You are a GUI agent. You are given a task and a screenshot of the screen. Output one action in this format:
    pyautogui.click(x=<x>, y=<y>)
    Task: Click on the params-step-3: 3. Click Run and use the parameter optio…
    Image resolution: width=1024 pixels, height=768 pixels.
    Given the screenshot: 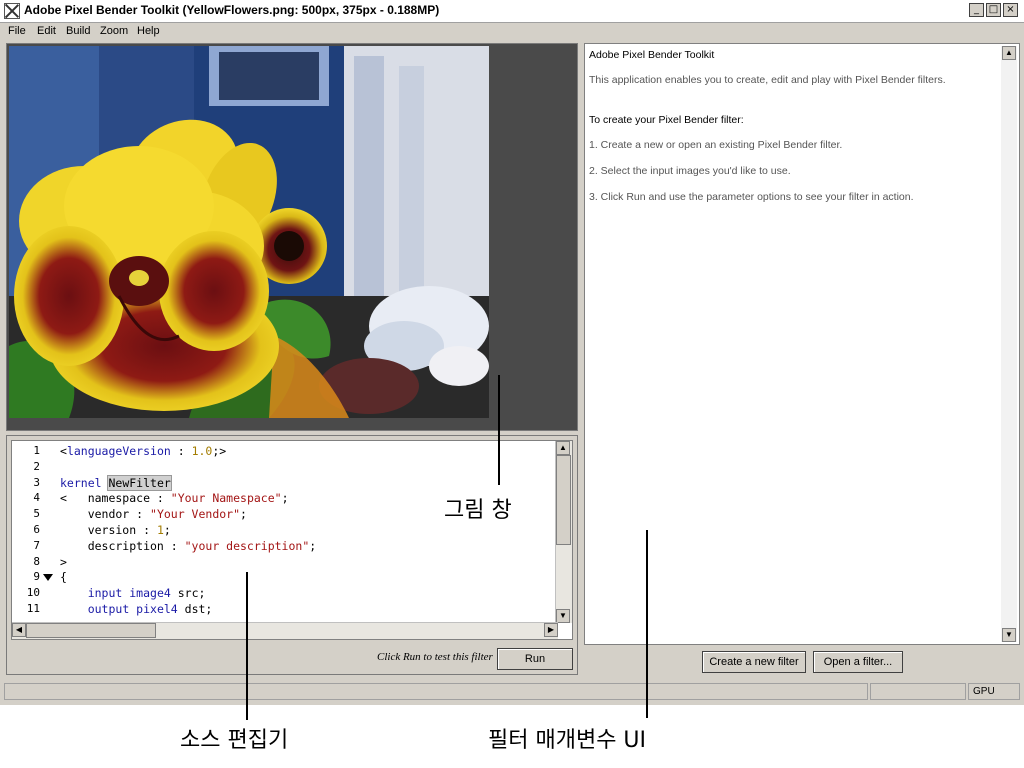 What is the action you would take?
    pyautogui.click(x=751, y=197)
    